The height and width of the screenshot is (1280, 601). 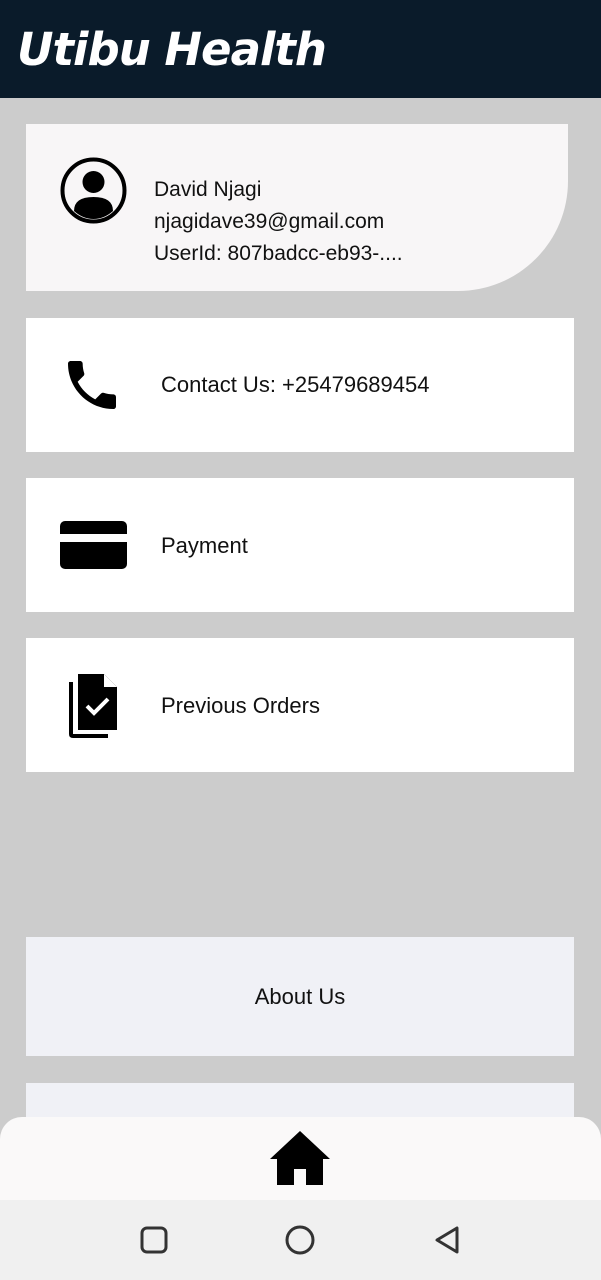 I want to click on previous-orders-item: Previous Orders, so click(x=300, y=705).